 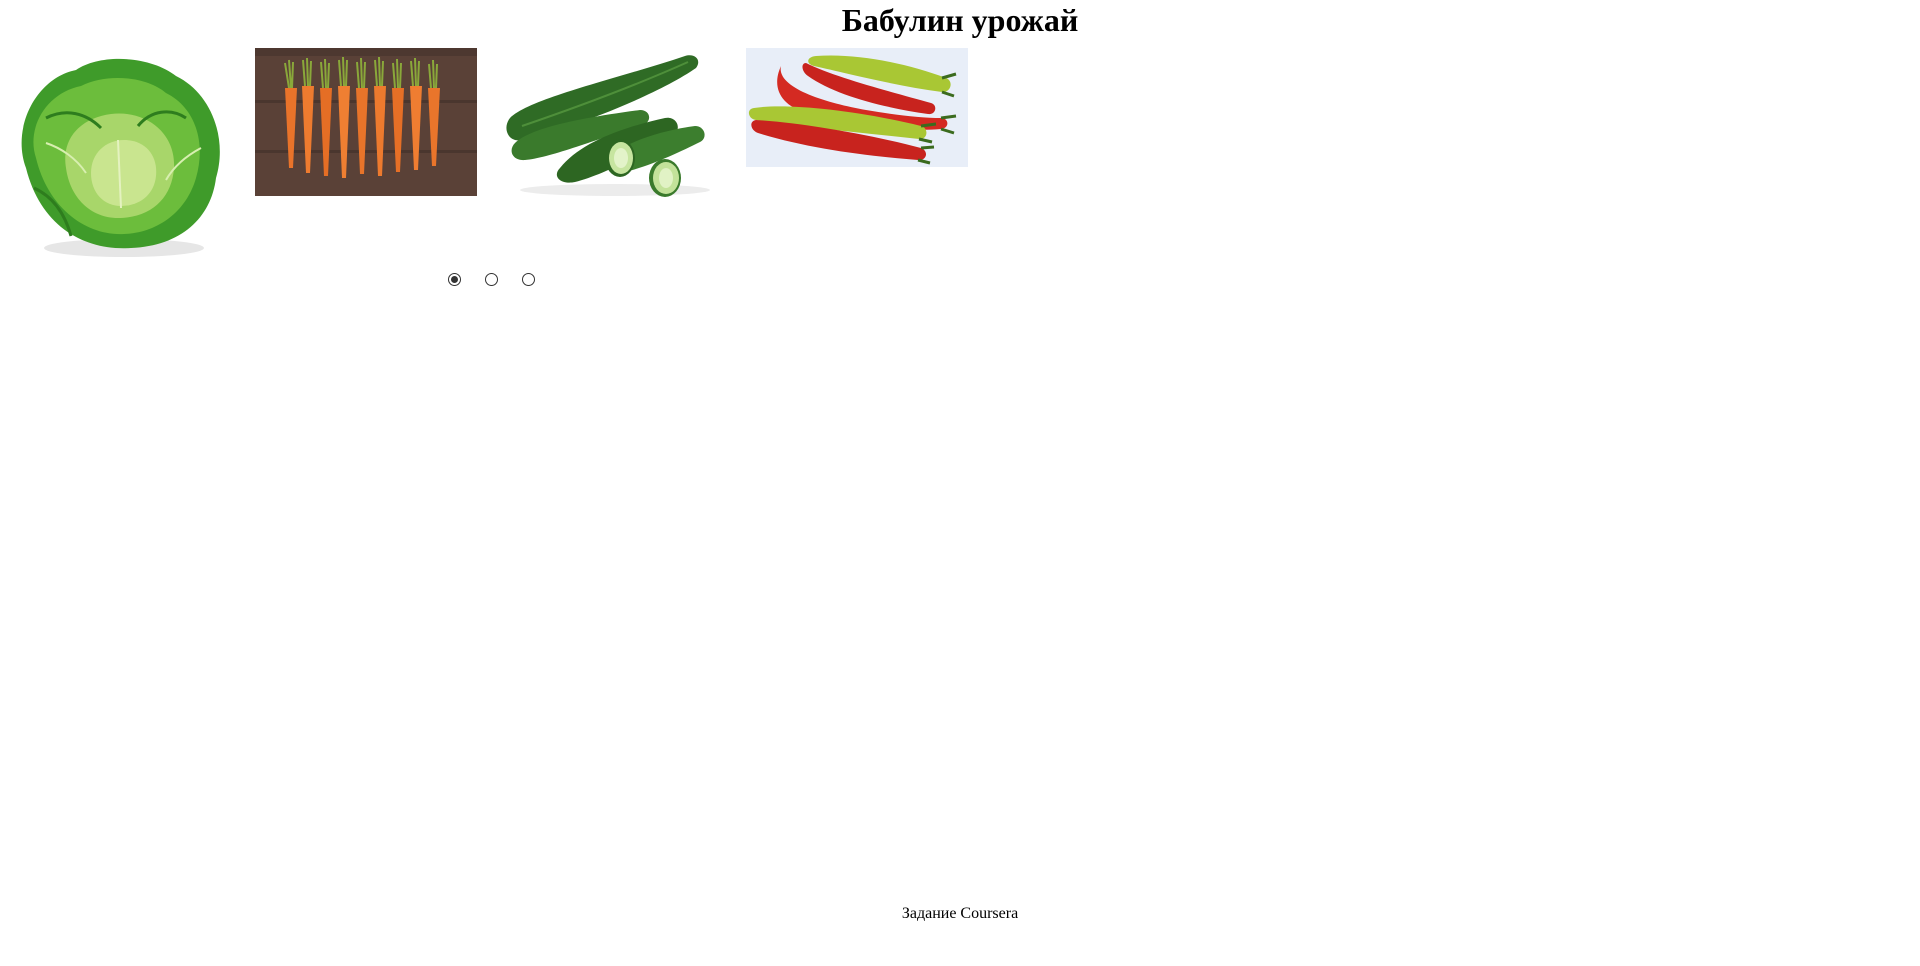 I want to click on chili-peppers-image, so click(x=857, y=107).